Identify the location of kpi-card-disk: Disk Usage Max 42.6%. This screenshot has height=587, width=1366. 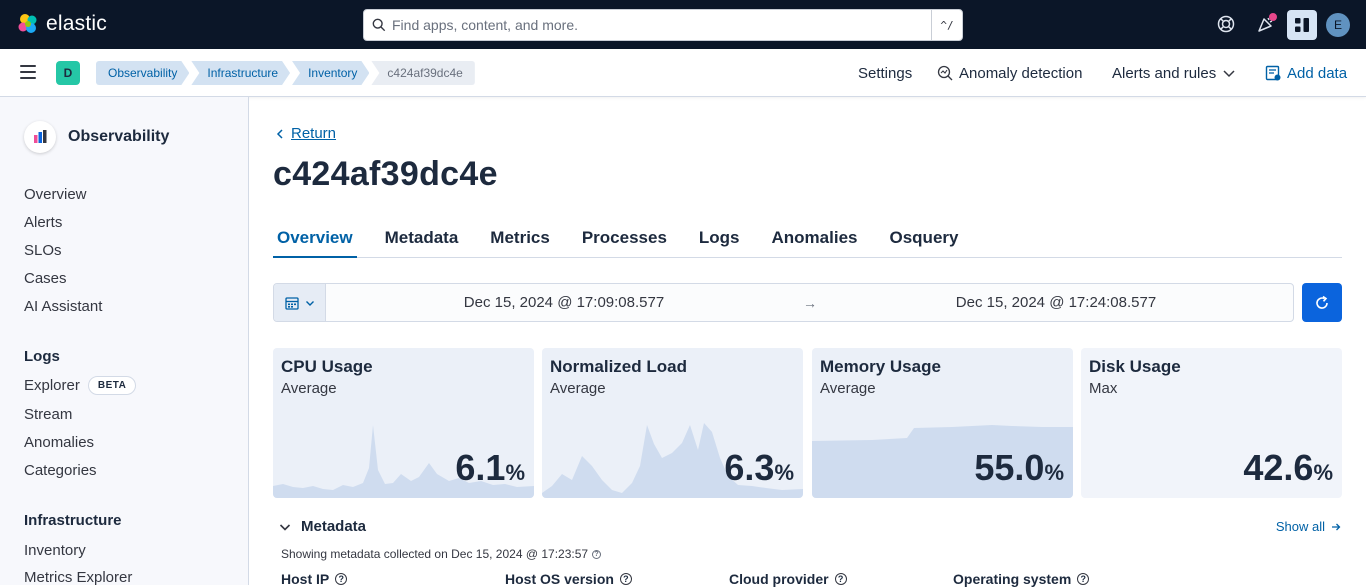
(1211, 423).